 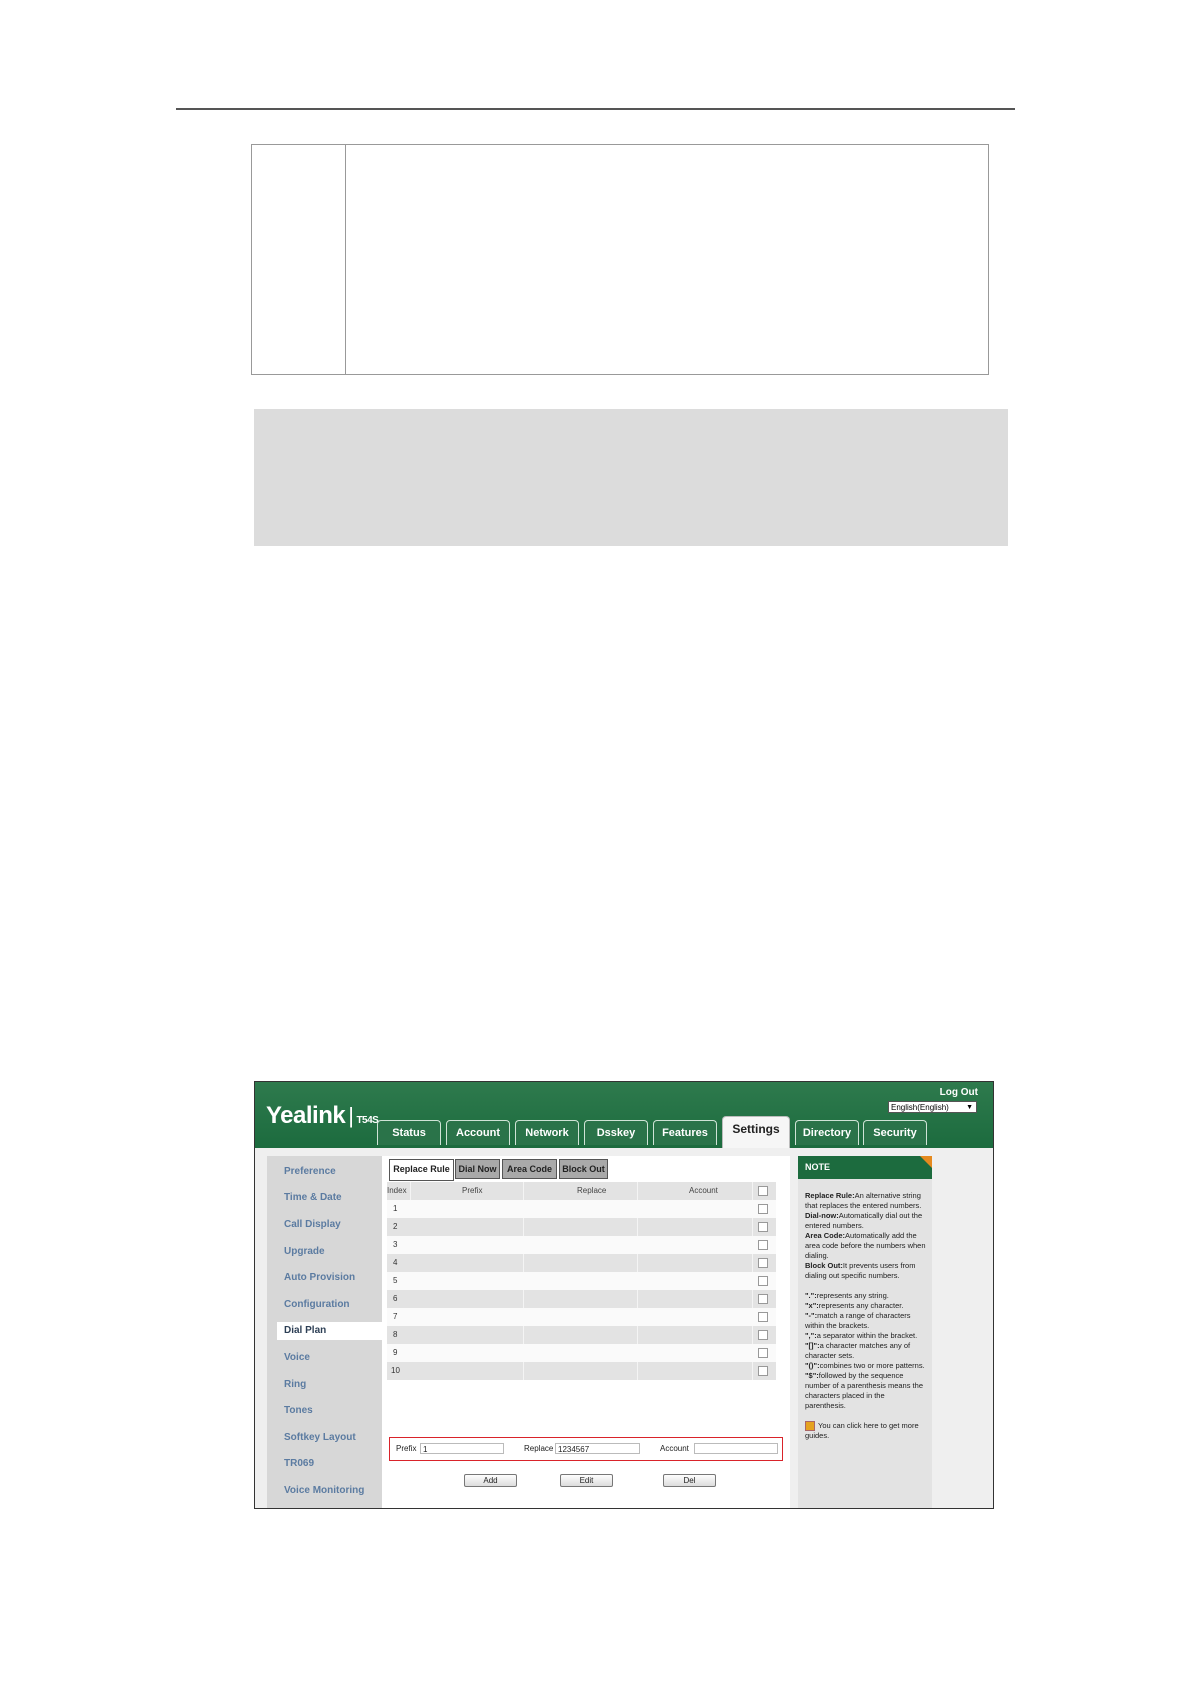 What do you see at coordinates (685, 1132) in the screenshot?
I see `tab-features: Features` at bounding box center [685, 1132].